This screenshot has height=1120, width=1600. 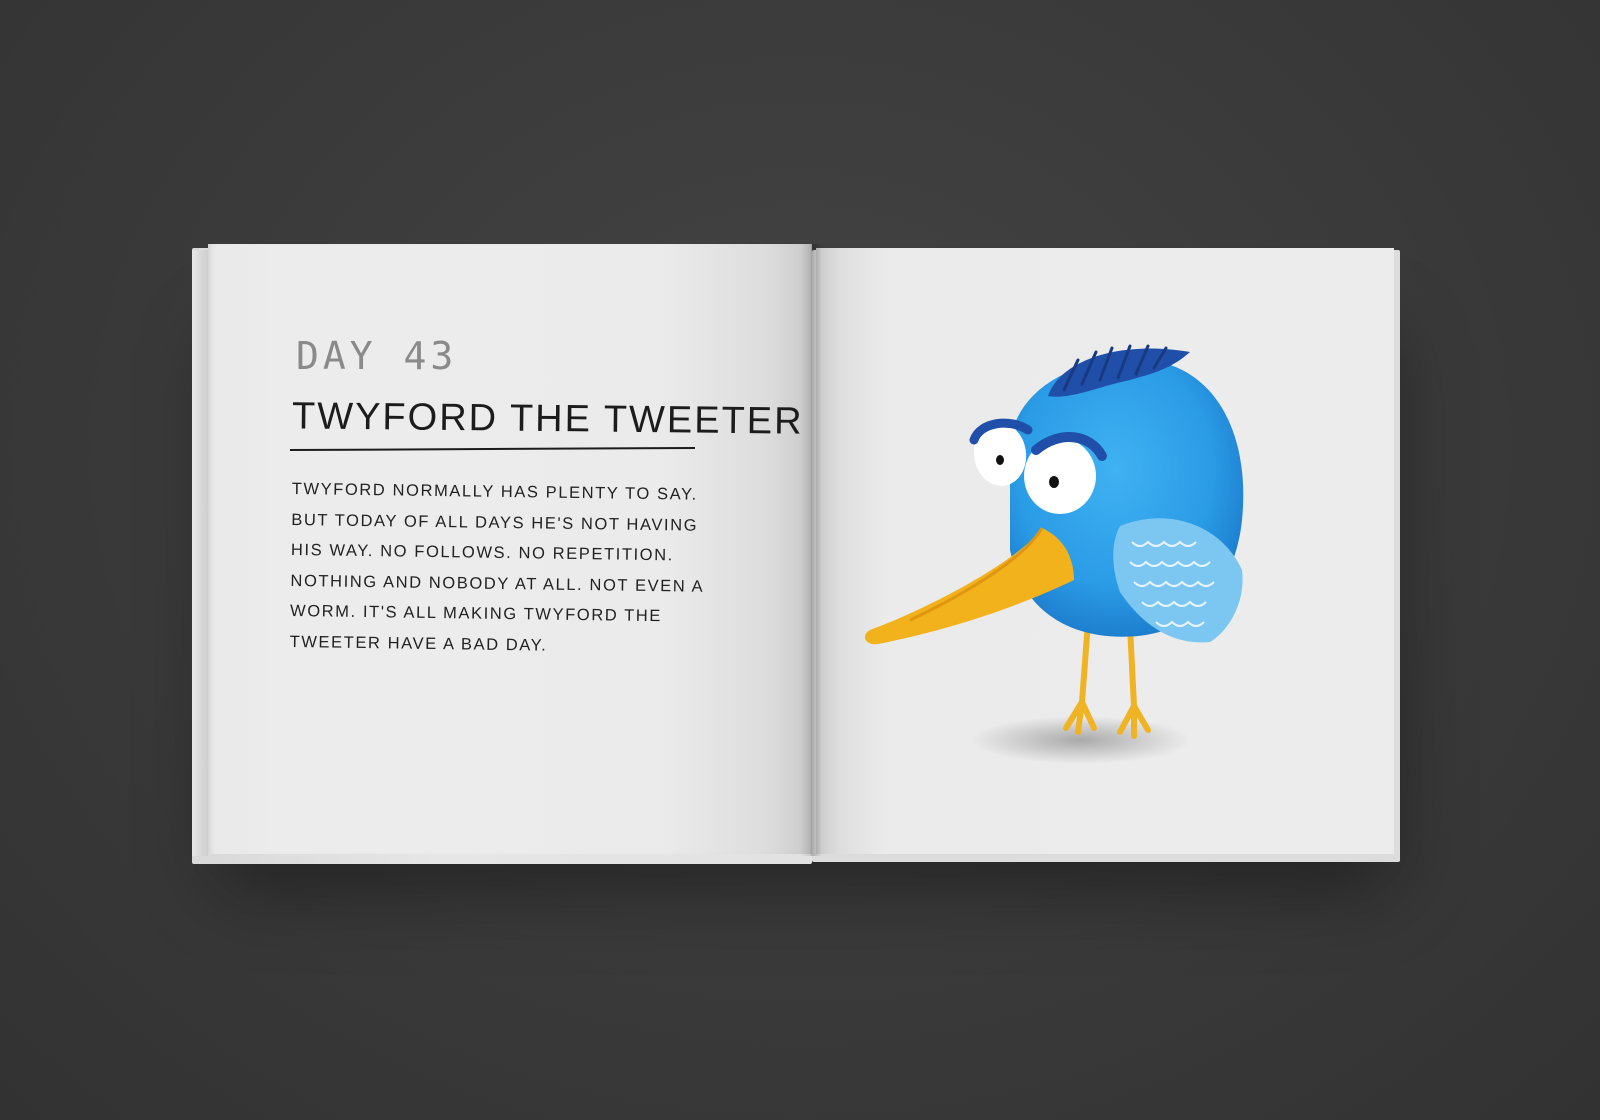 I want to click on book-gutter, so click(x=811, y=550).